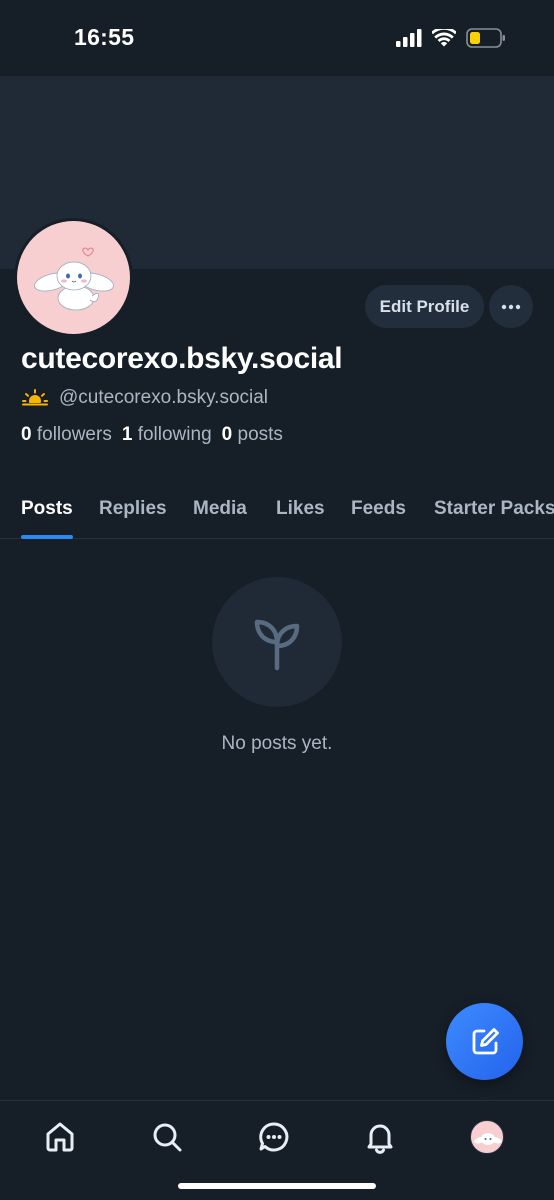 The image size is (554, 1200). I want to click on profile-handle: @cutecorexo.bsky.social, so click(164, 397).